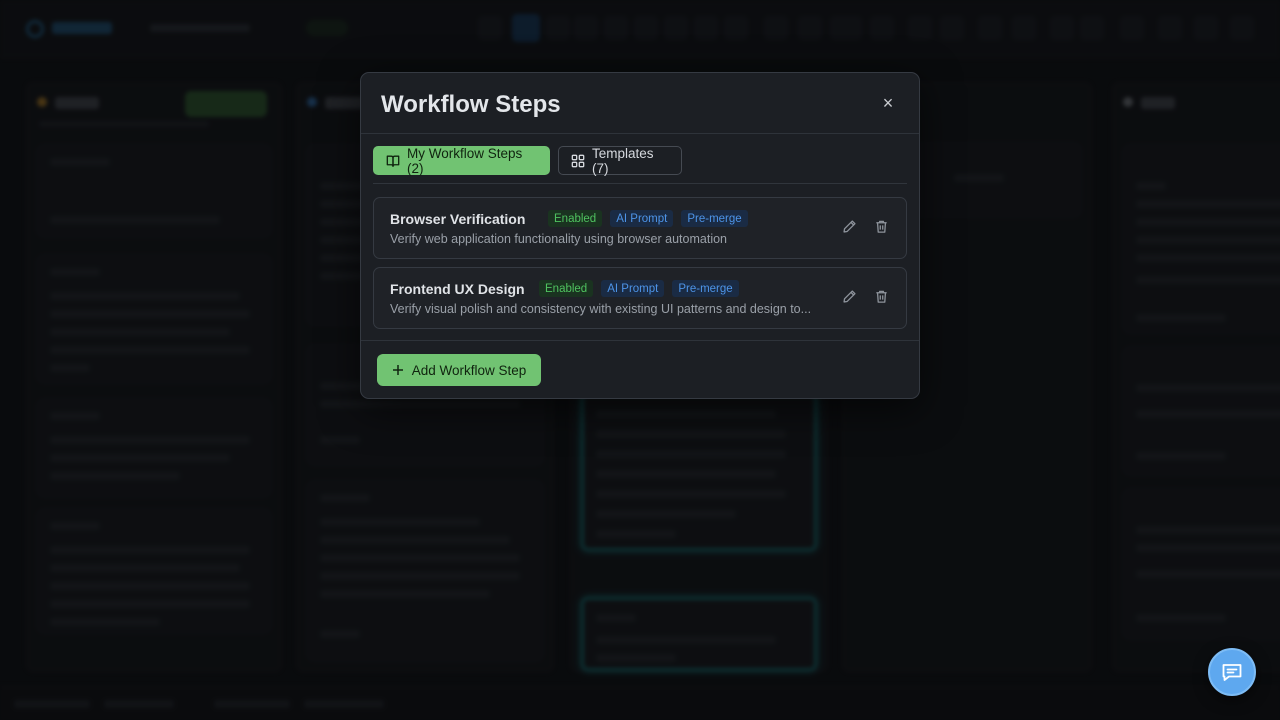 The width and height of the screenshot is (1280, 720). What do you see at coordinates (623, 160) in the screenshot?
I see `tab-label: Templates (7)` at bounding box center [623, 160].